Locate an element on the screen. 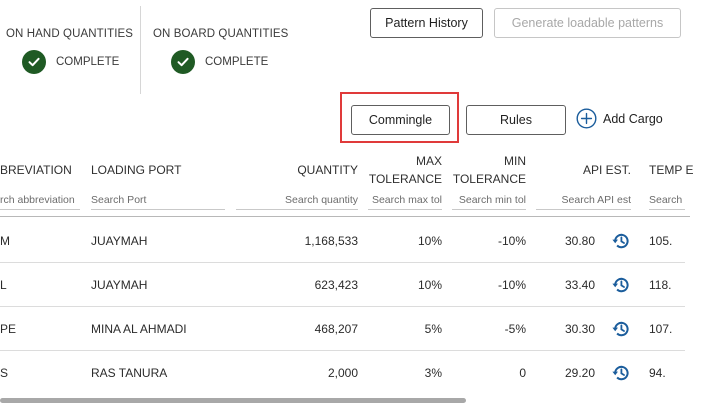 The width and height of the screenshot is (705, 406). column-header-min-tolerance-line1: MIN is located at coordinates (515, 161).